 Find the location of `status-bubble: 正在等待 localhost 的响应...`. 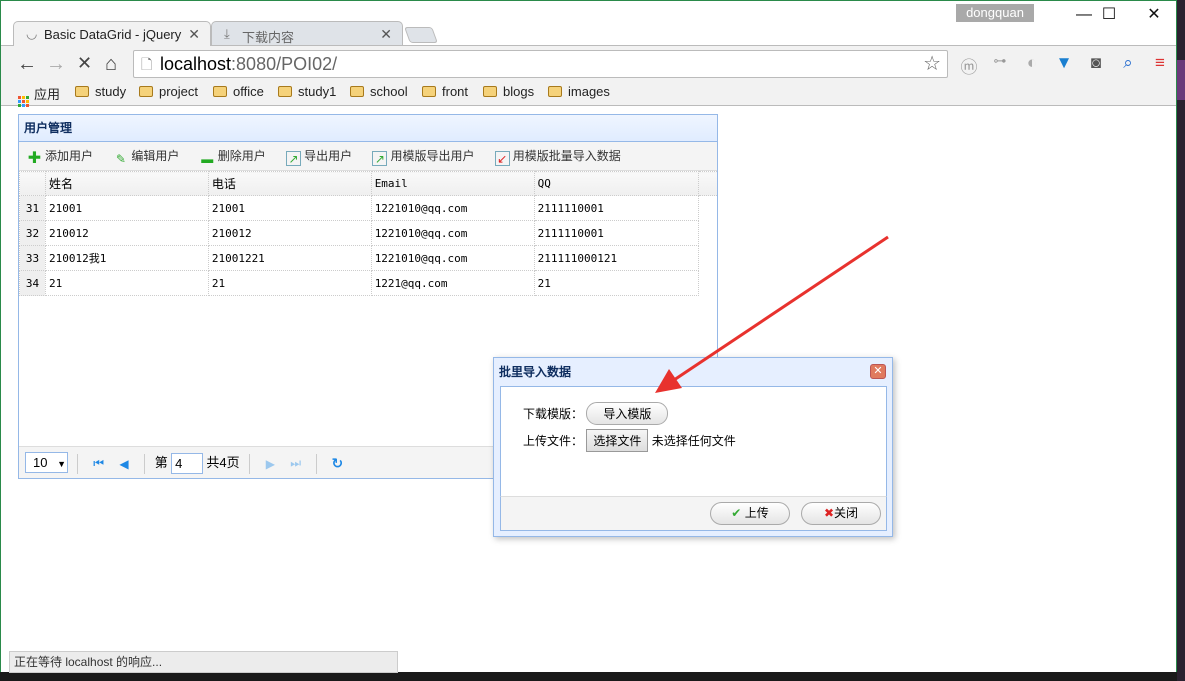

status-bubble: 正在等待 localhost 的响应... is located at coordinates (203, 662).